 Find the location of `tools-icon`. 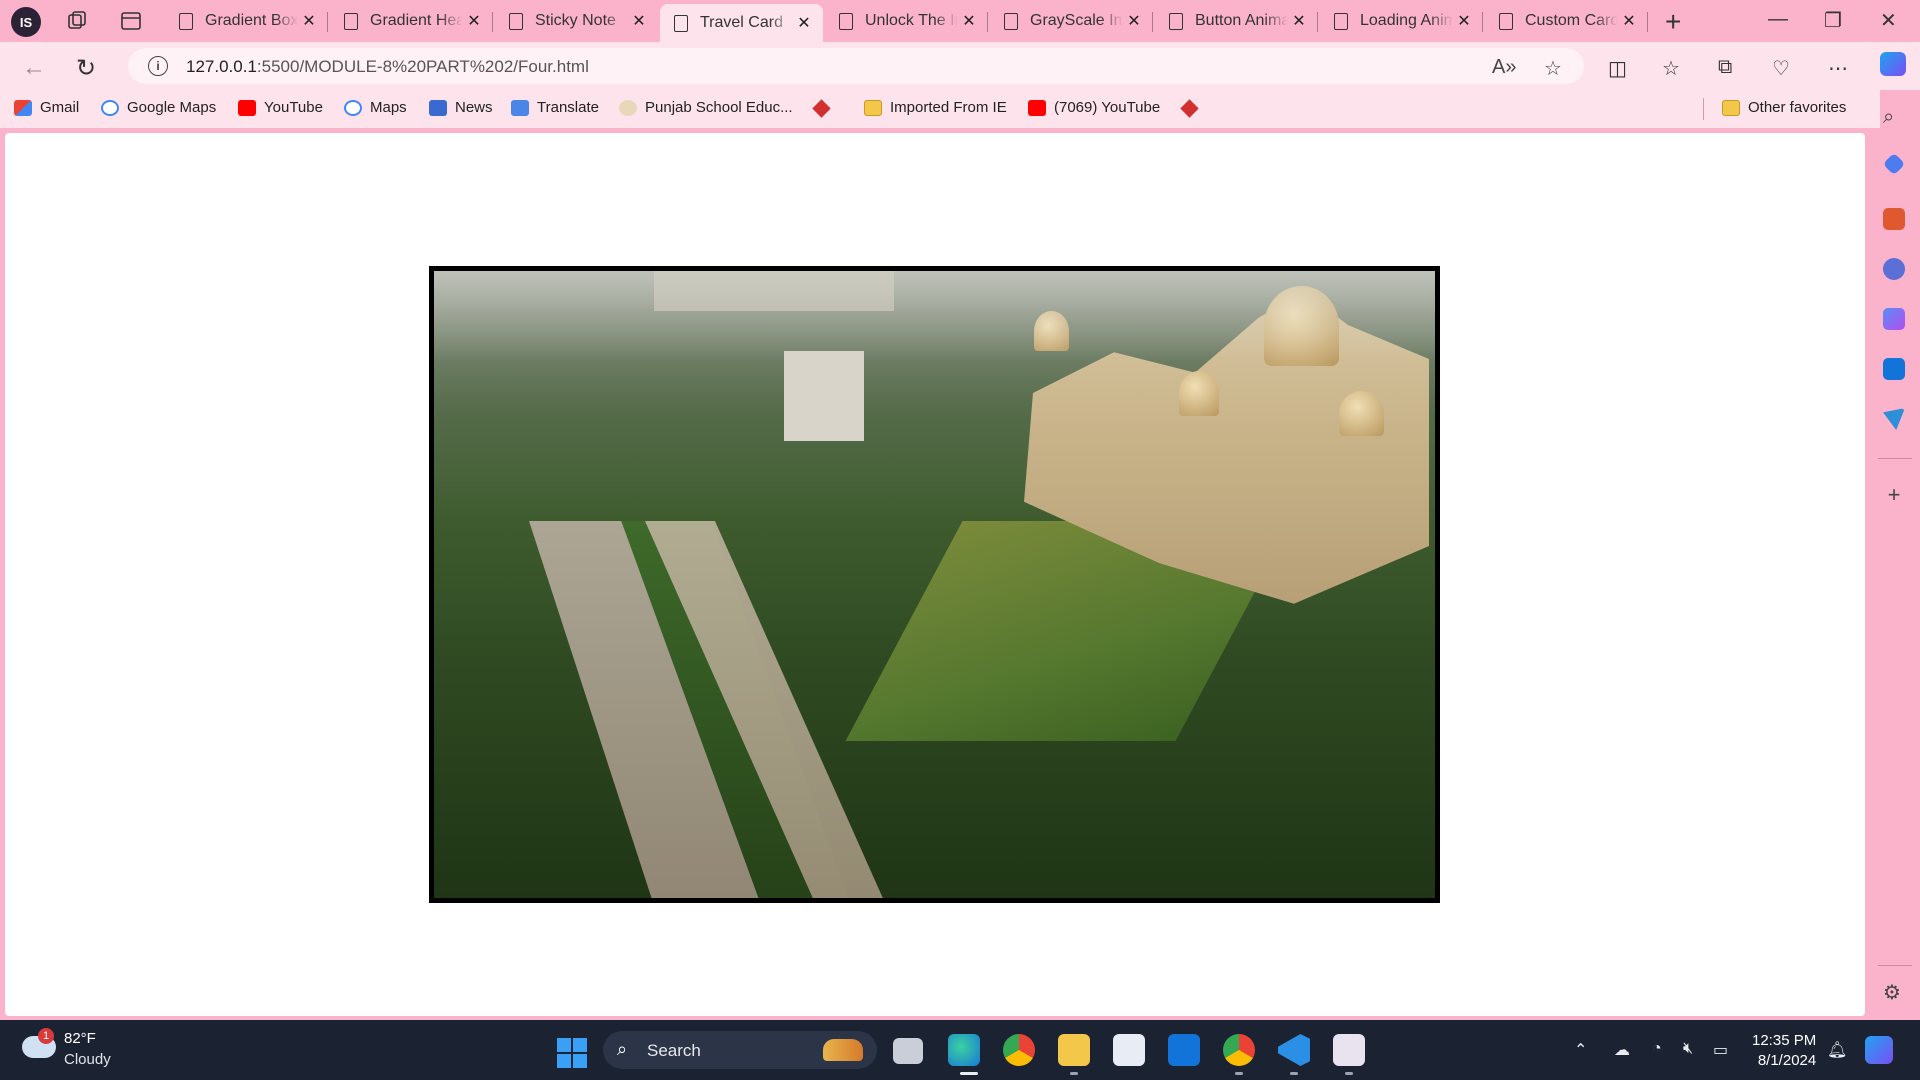

tools-icon is located at coordinates (1894, 219).